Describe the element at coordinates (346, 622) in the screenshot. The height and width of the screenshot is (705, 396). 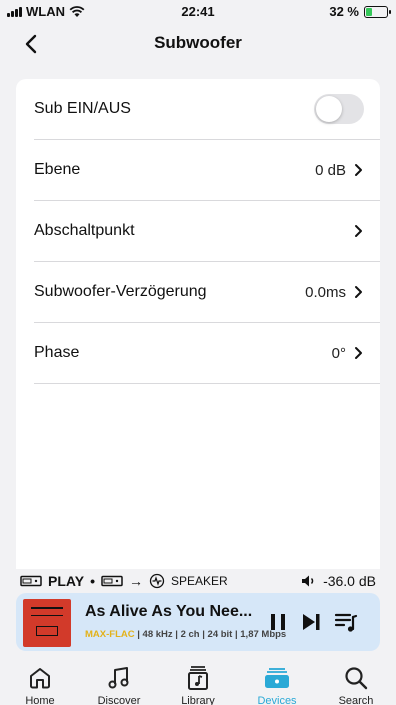
I see `queue-icon` at that location.